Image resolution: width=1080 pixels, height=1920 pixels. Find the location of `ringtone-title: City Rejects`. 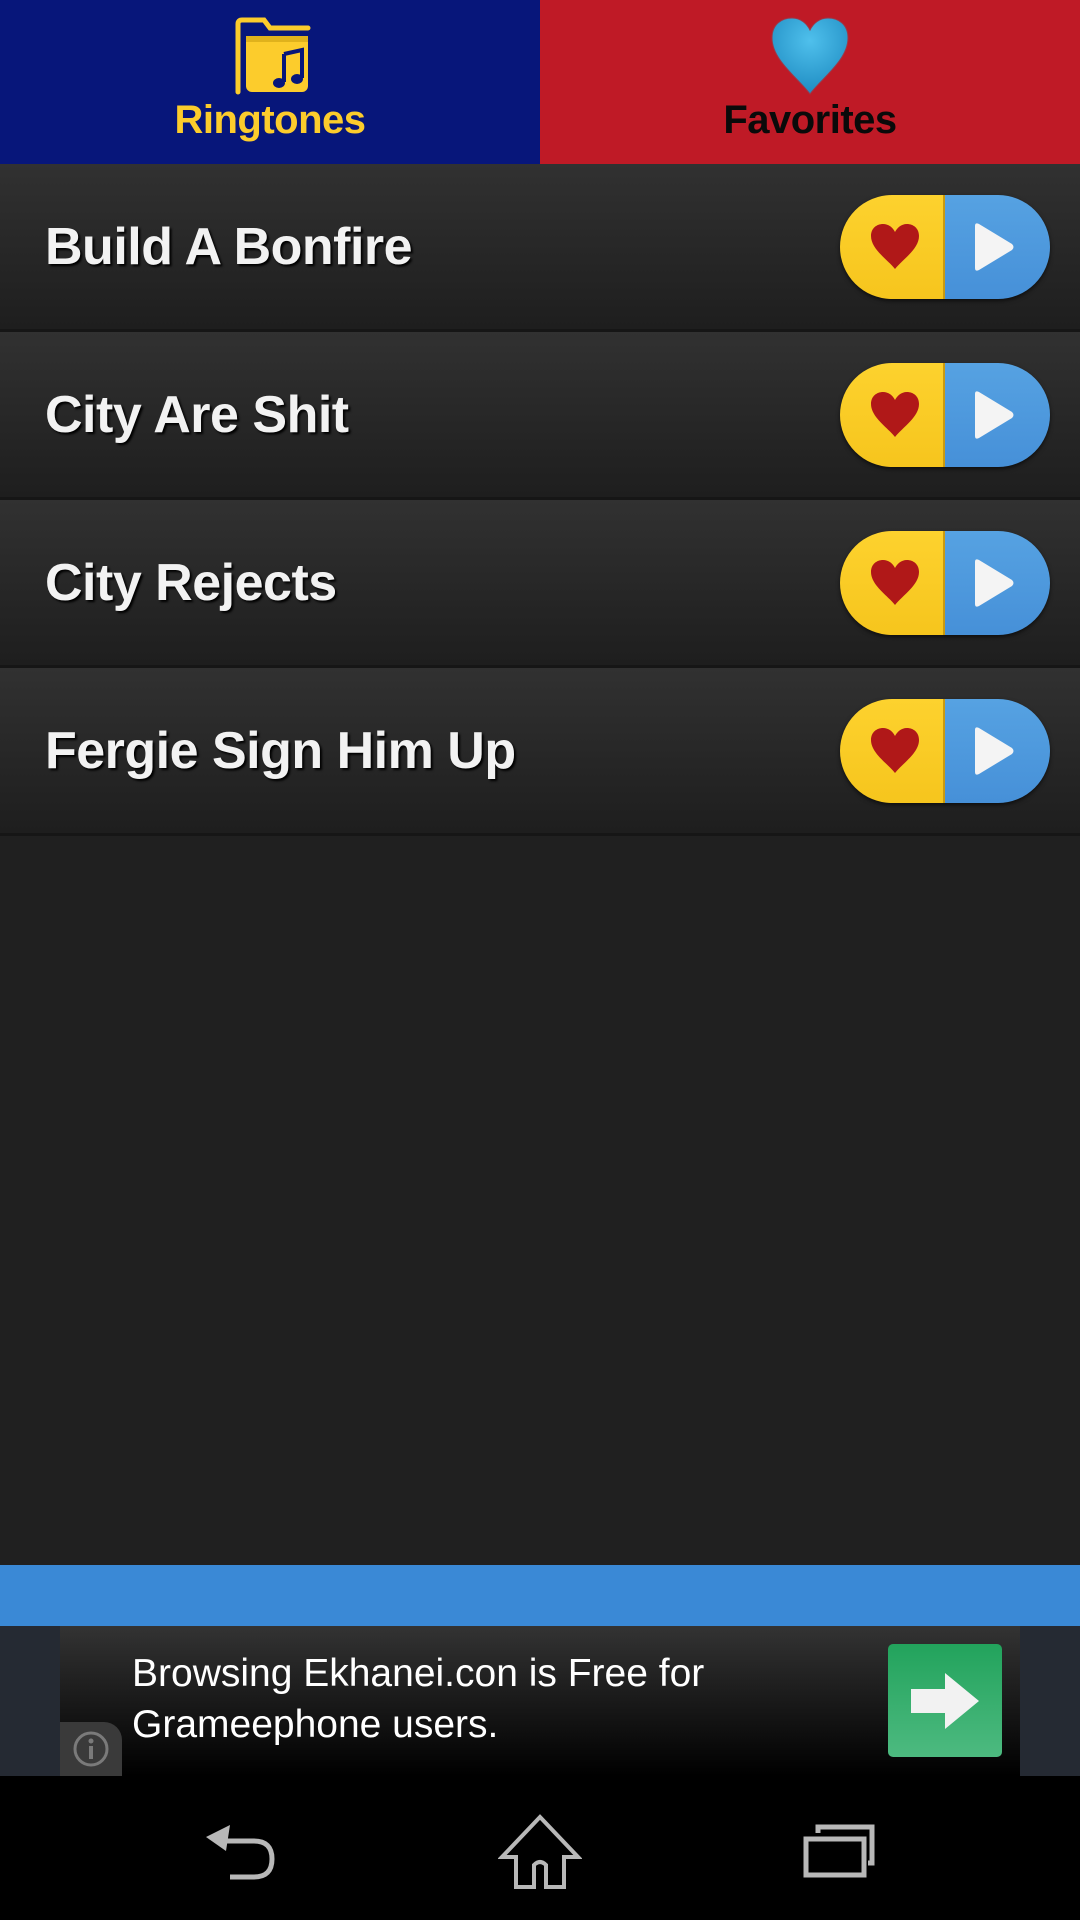

ringtone-title: City Rejects is located at coordinates (191, 582).